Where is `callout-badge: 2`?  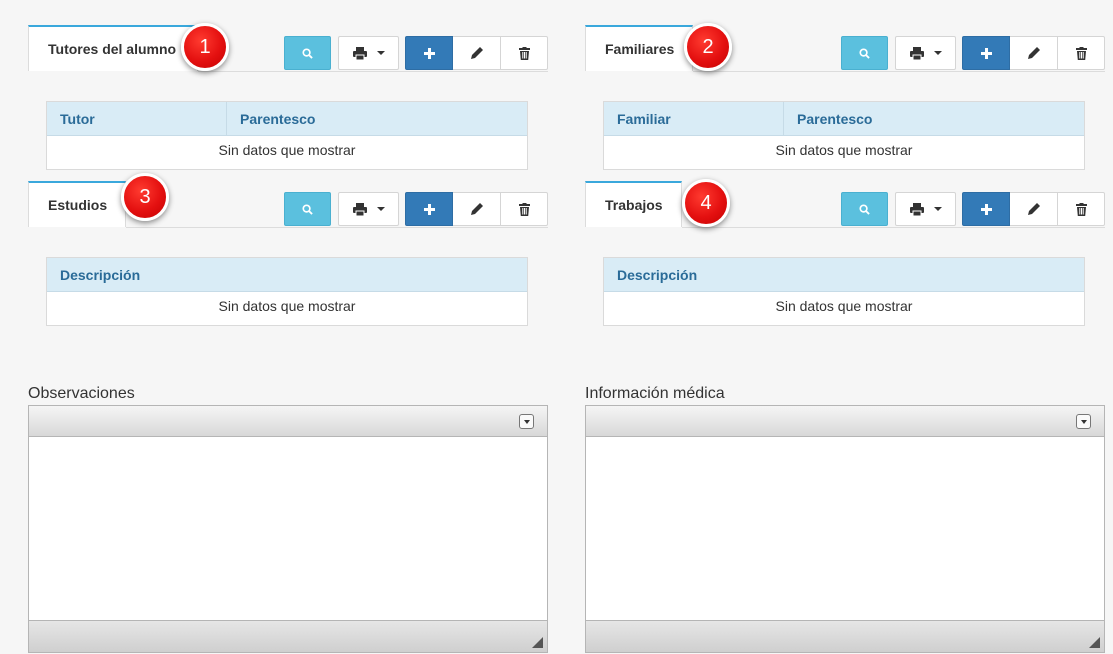
callout-badge: 2 is located at coordinates (708, 47).